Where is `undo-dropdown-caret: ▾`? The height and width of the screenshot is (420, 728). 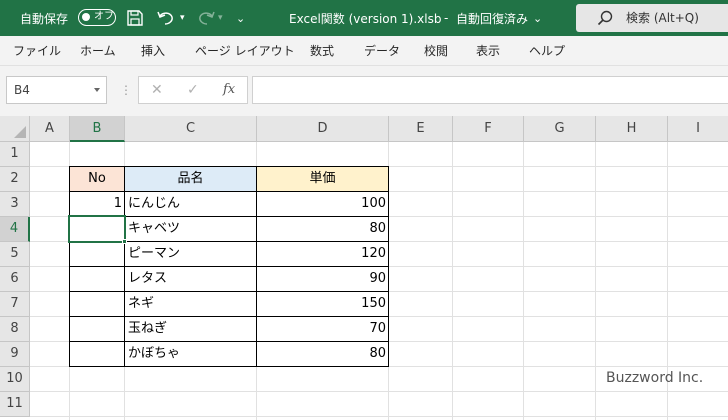
undo-dropdown-caret: ▾ is located at coordinates (182, 18).